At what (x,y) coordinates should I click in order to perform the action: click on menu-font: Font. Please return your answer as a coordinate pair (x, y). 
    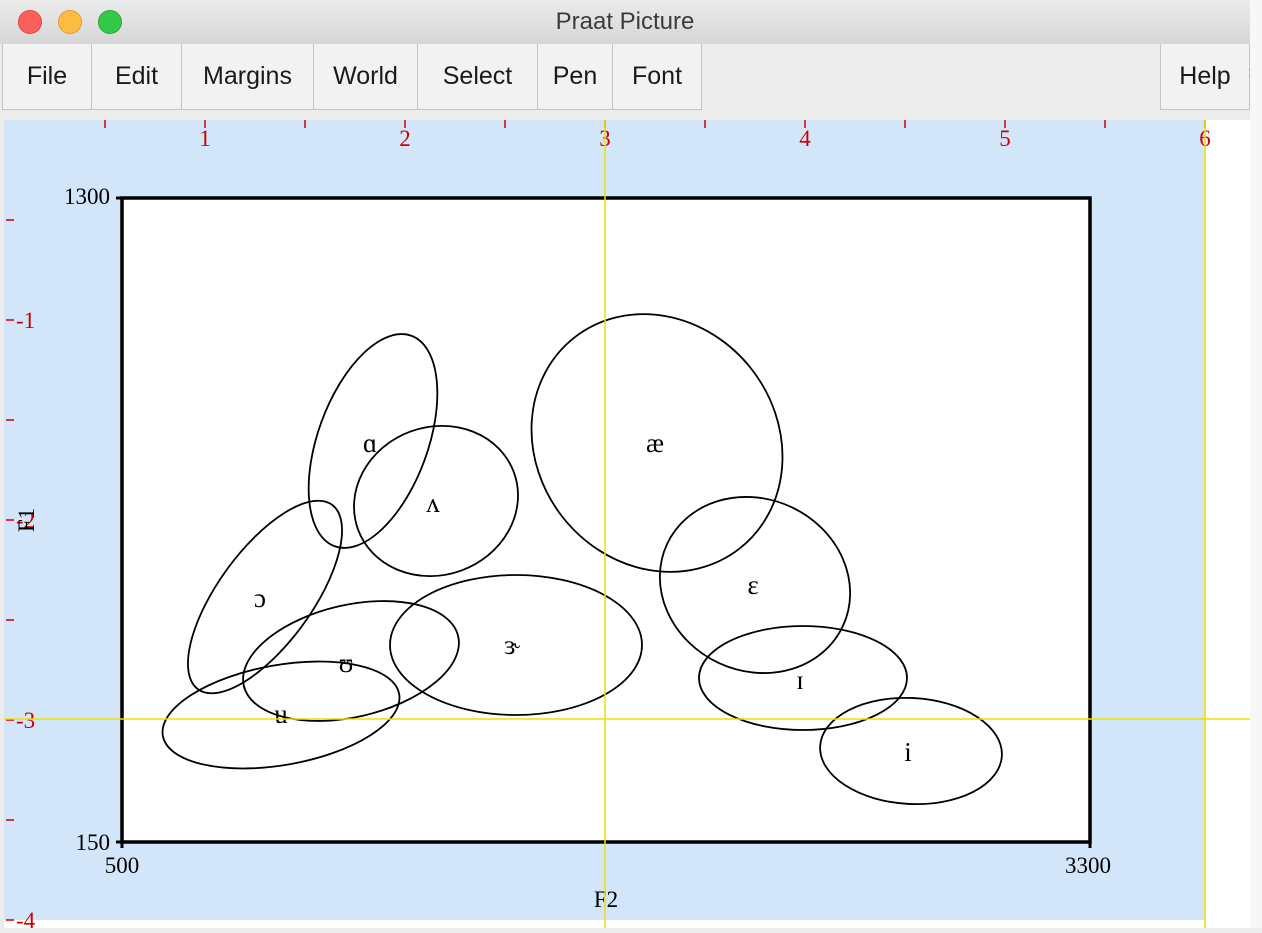
    Looking at the image, I should click on (657, 77).